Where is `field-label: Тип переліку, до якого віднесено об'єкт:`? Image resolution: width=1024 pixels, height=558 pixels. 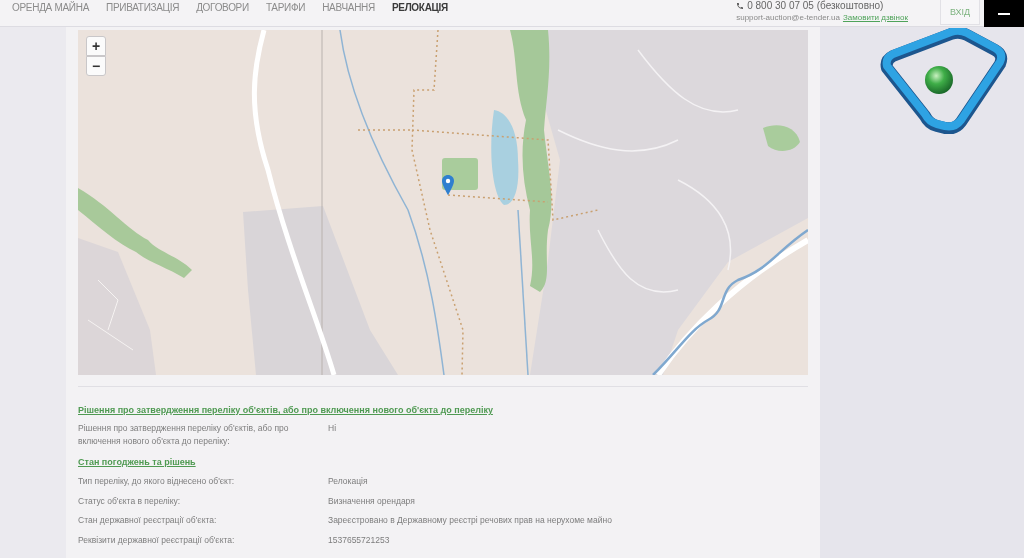 field-label: Тип переліку, до якого віднесено об'єкт: is located at coordinates (157, 481).